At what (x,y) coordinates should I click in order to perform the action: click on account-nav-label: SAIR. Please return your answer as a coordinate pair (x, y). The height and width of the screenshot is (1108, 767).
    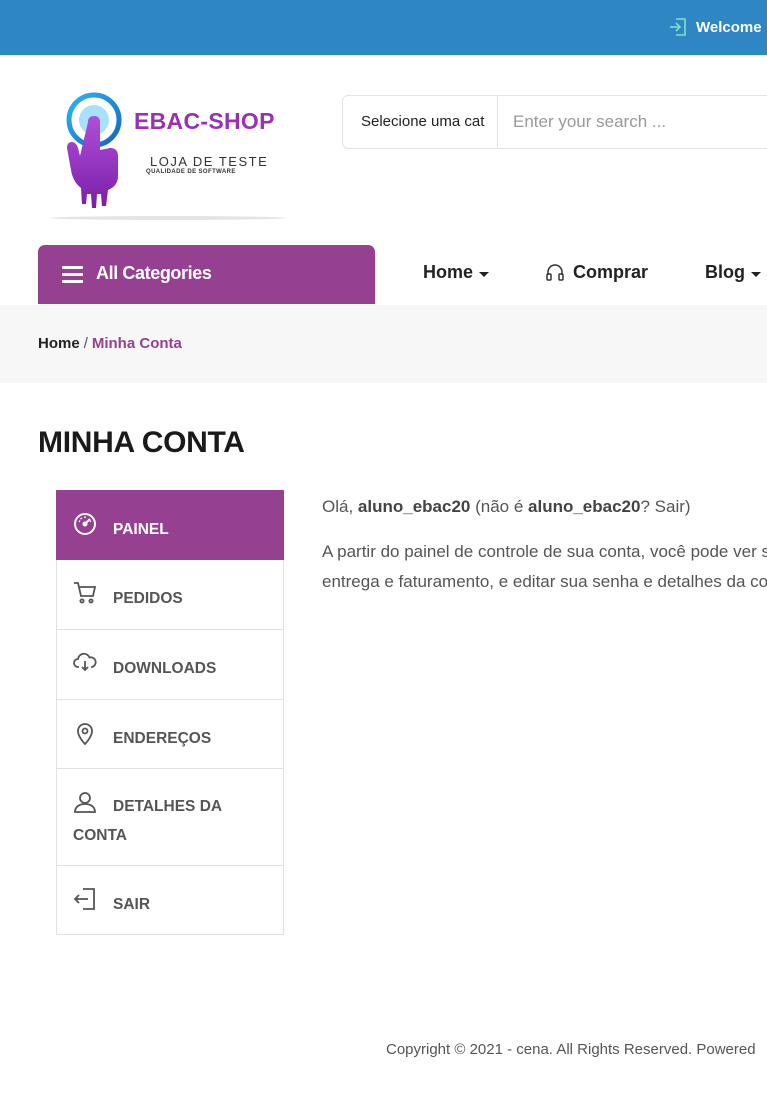
    Looking at the image, I should click on (132, 904).